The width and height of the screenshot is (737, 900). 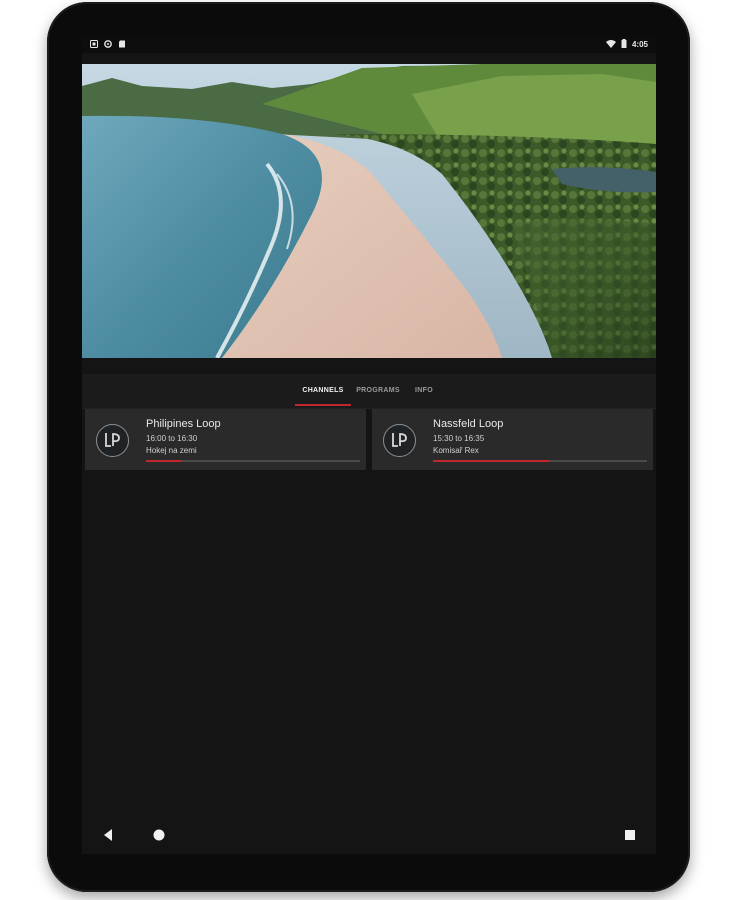 I want to click on status-time: 4:05, so click(x=639, y=44).